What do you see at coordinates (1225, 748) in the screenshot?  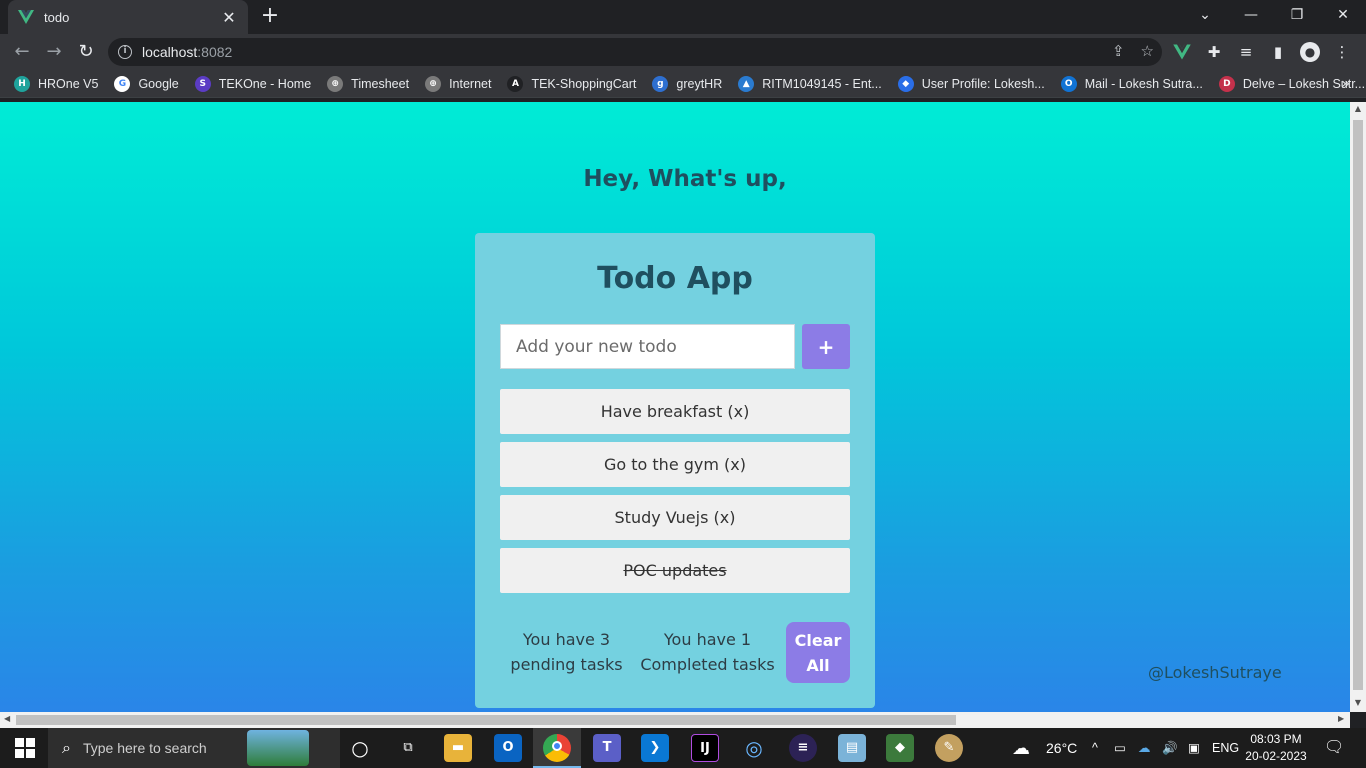 I see `language-indicator: ENG` at bounding box center [1225, 748].